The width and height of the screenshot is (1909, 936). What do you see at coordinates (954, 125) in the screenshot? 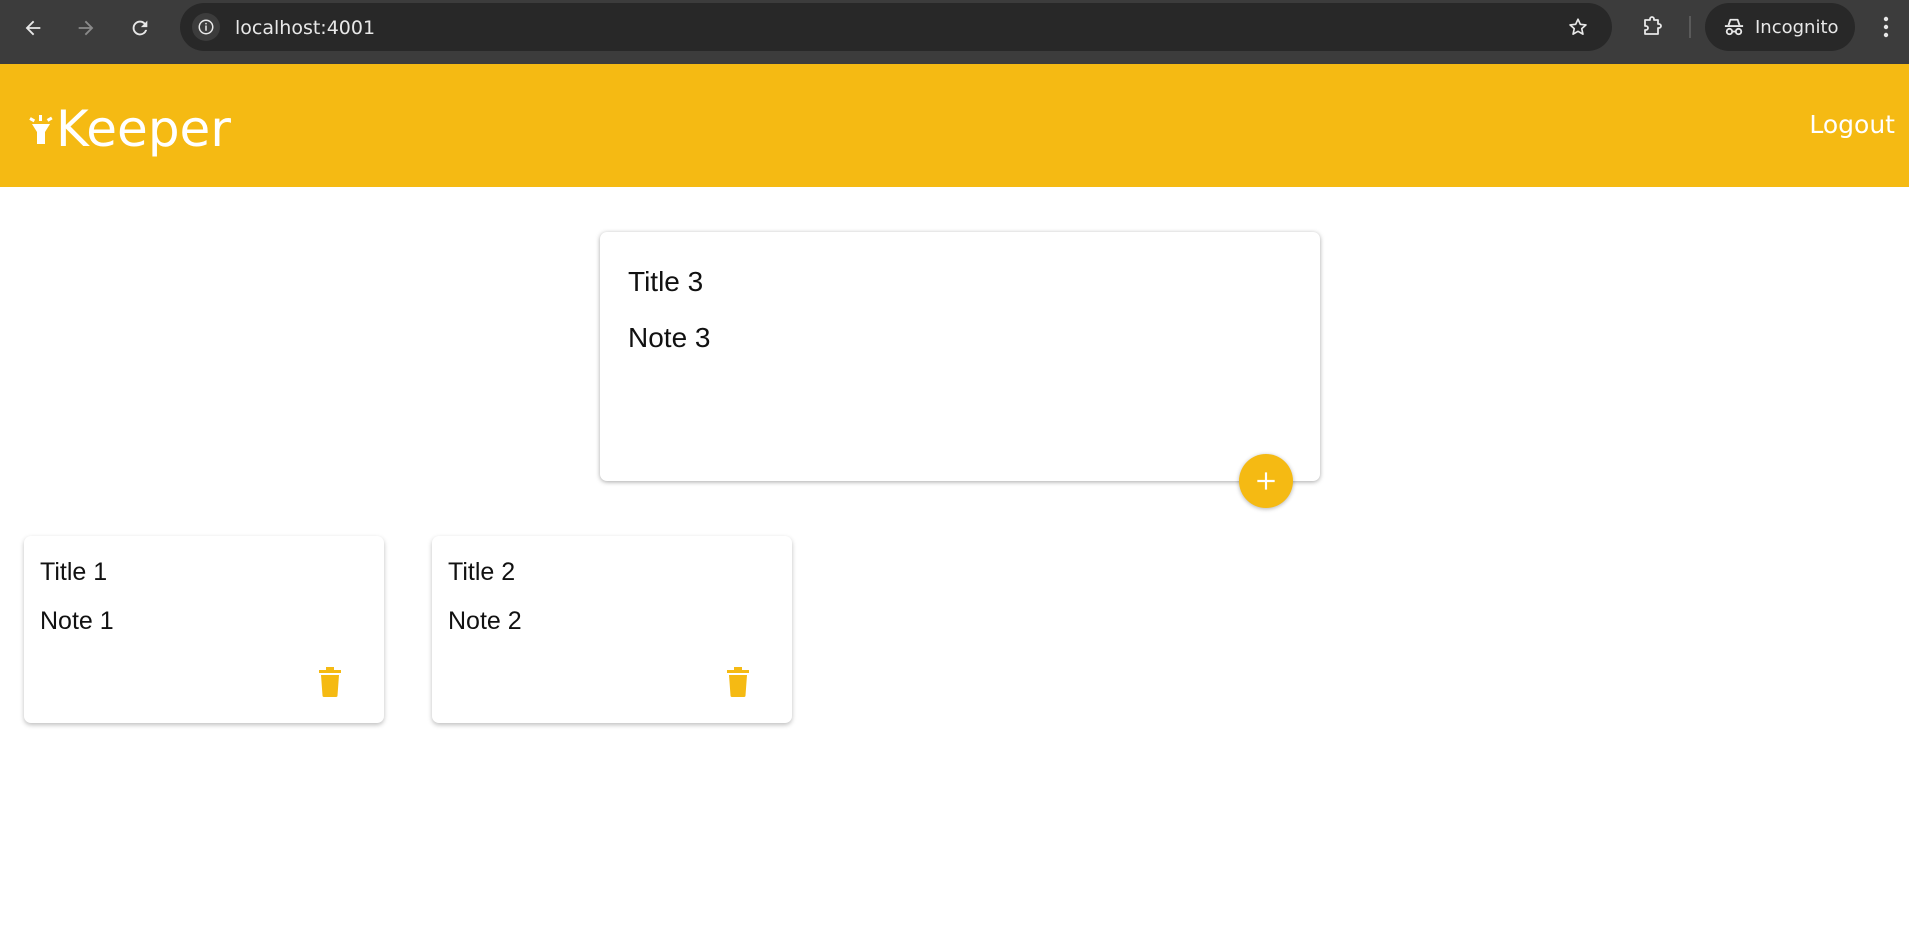
I see `app-header: Keeper Logout` at bounding box center [954, 125].